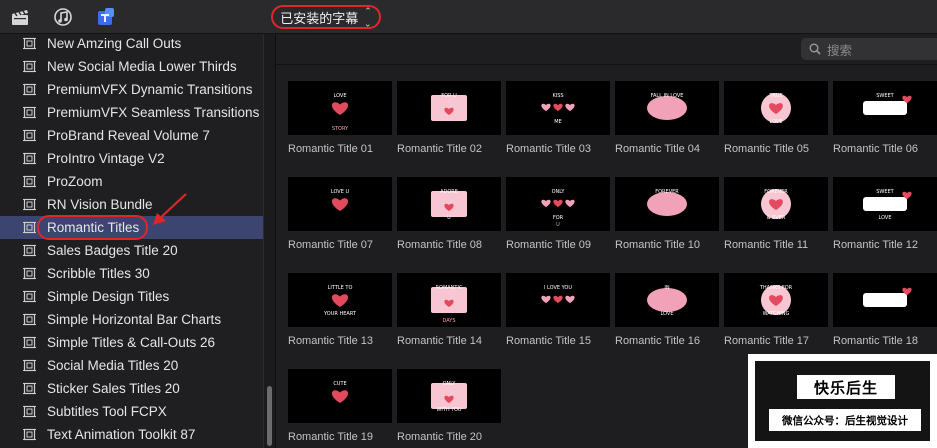  I want to click on thumbnail-art: TRUE LOVE, so click(776, 109).